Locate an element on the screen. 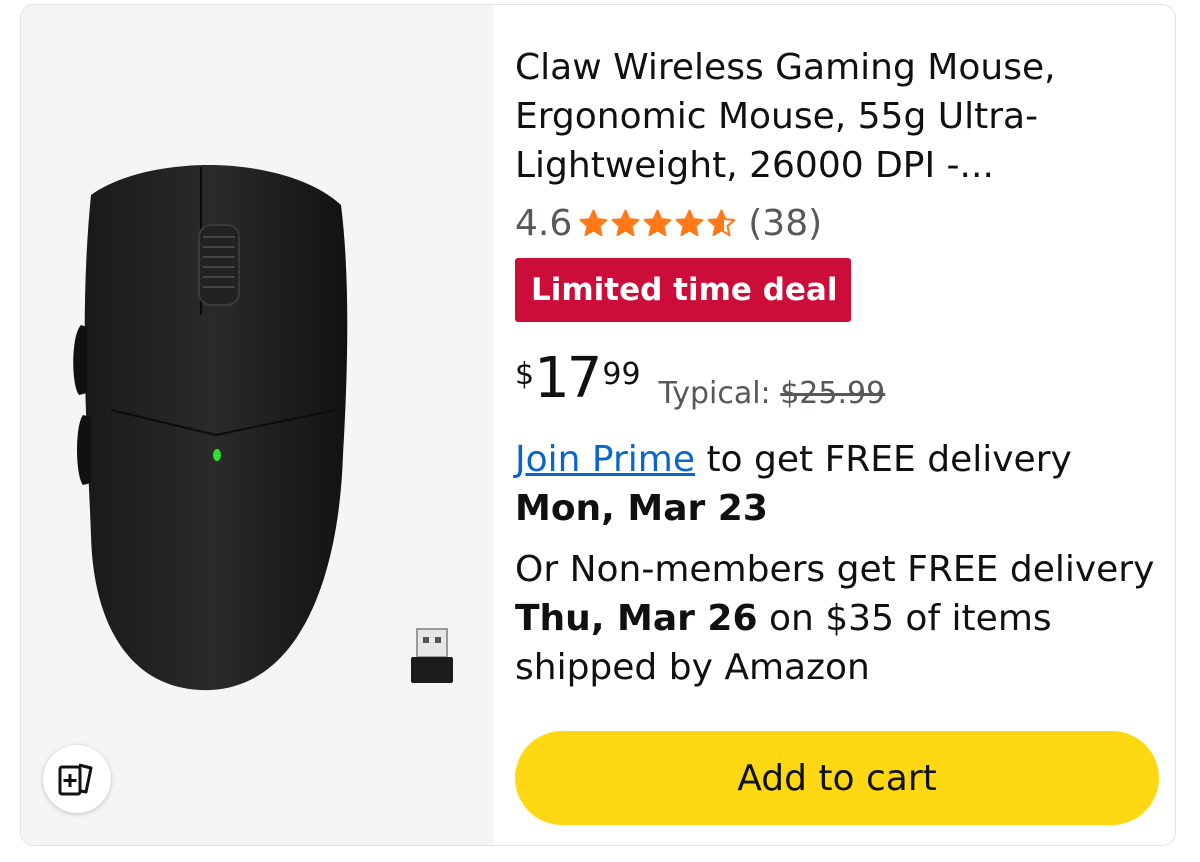  star-rating is located at coordinates (658, 223).